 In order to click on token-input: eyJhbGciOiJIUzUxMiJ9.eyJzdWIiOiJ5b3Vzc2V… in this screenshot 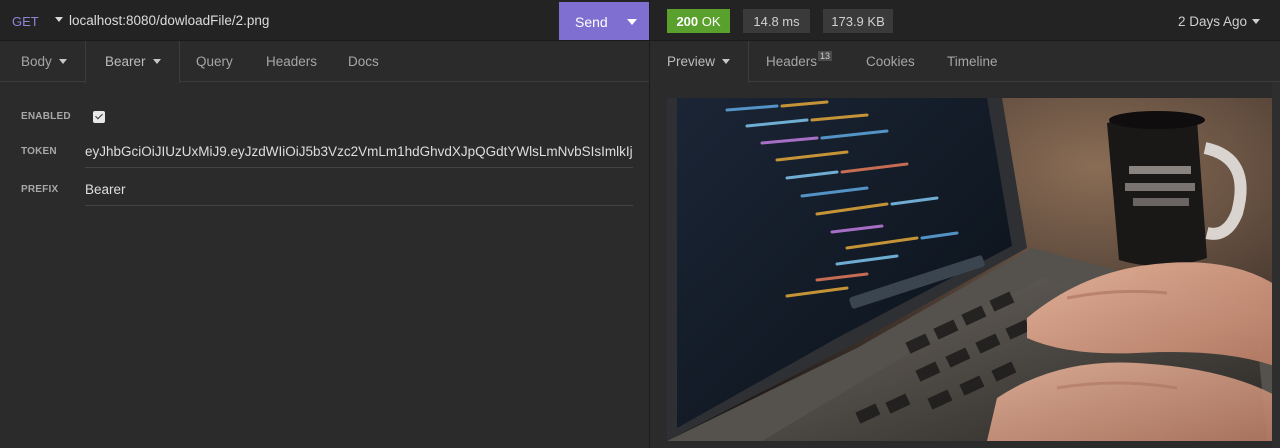, I will do `click(359, 153)`.